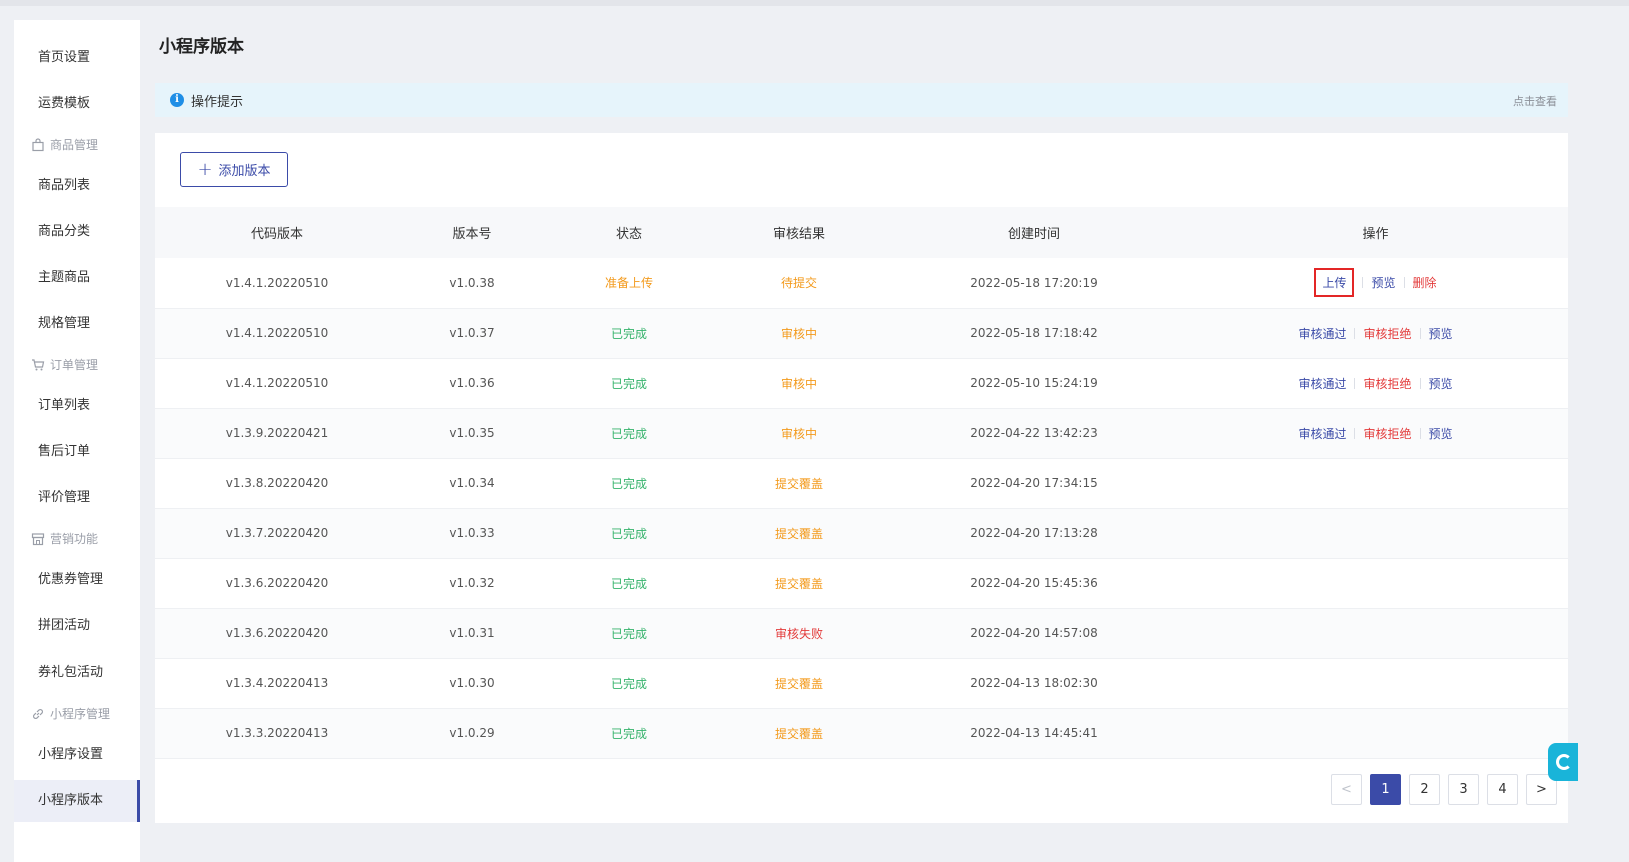 The width and height of the screenshot is (1629, 862). What do you see at coordinates (798, 383) in the screenshot?
I see `cell-review-result: 审核中` at bounding box center [798, 383].